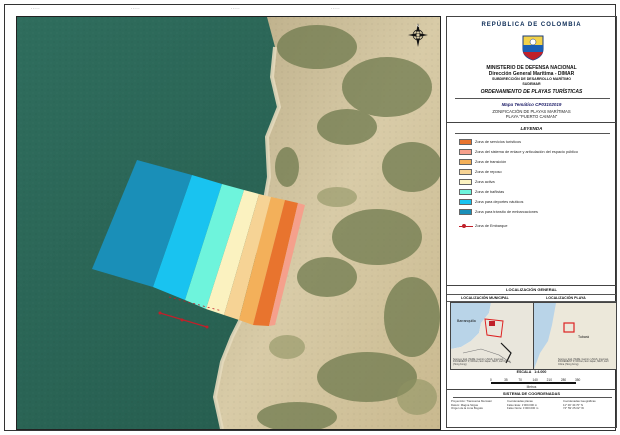  Describe the element at coordinates (531, 128) in the screenshot. I see `legend-title: LEYENDA` at that location.